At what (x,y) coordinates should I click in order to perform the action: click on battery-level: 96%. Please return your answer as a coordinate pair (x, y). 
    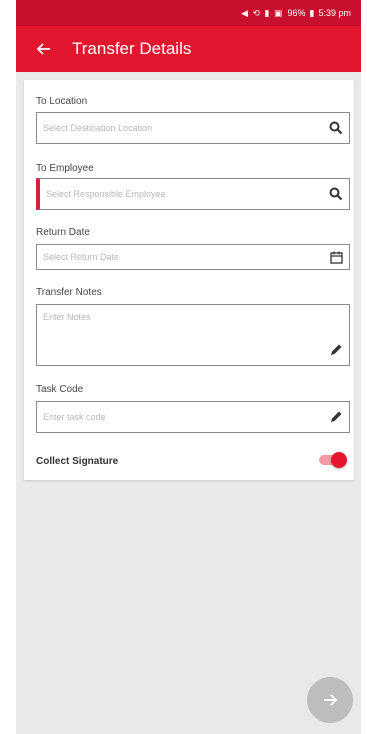
    Looking at the image, I should click on (296, 13).